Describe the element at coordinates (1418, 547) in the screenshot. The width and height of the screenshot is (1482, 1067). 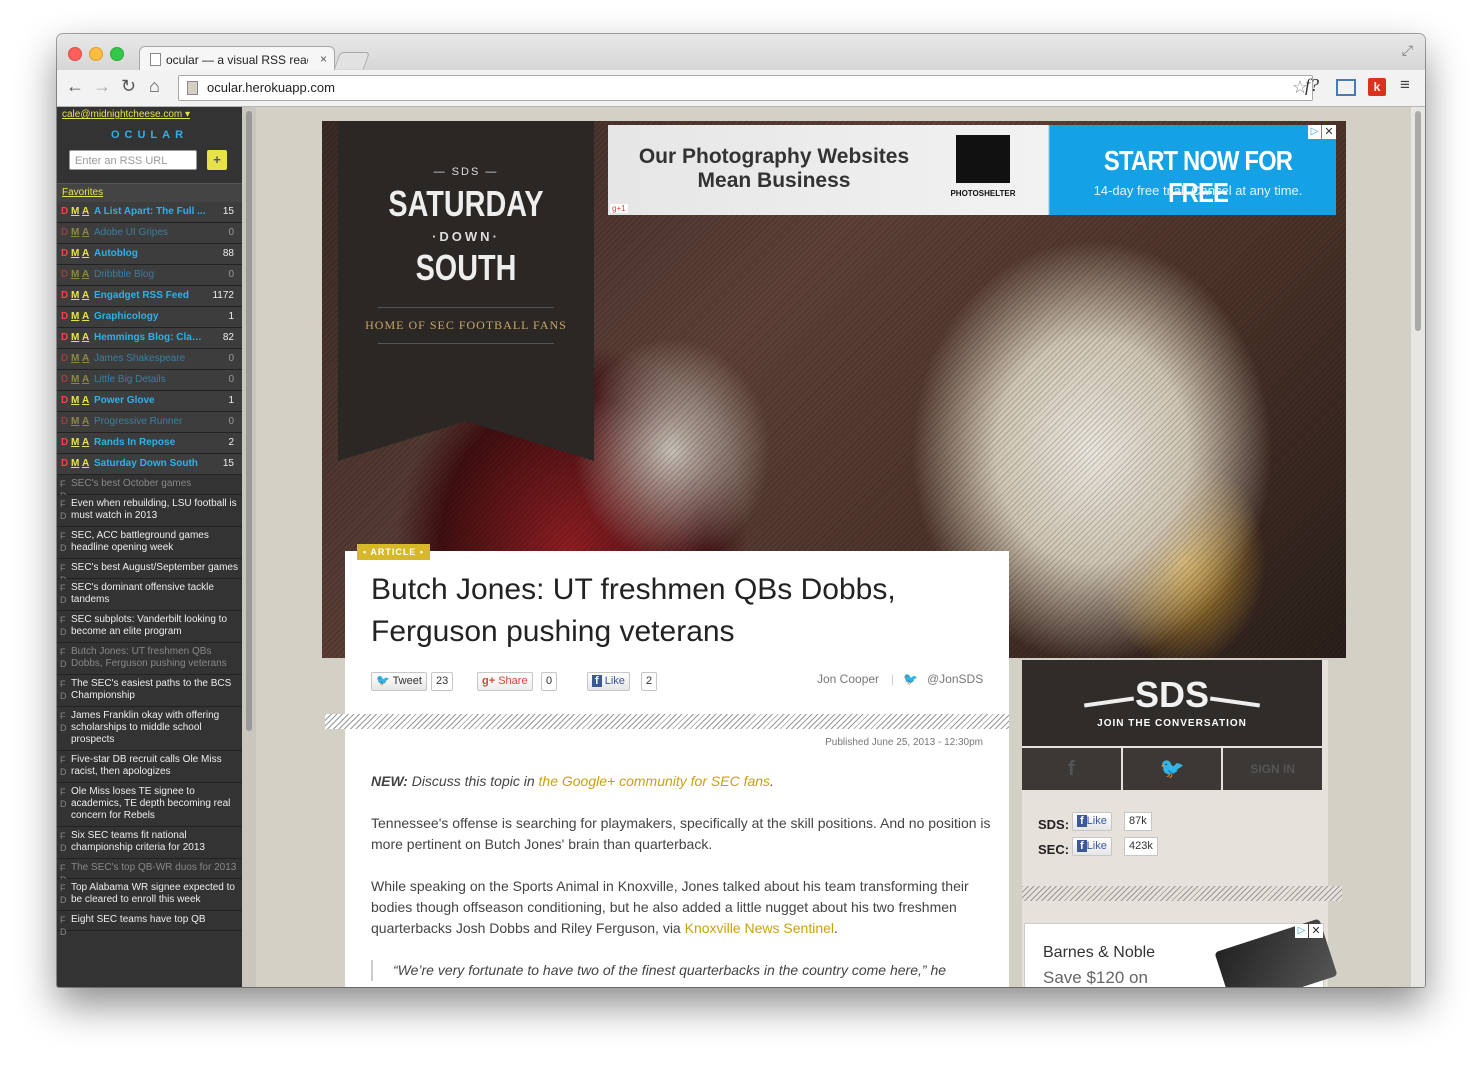
I see `page-scrollbar` at that location.